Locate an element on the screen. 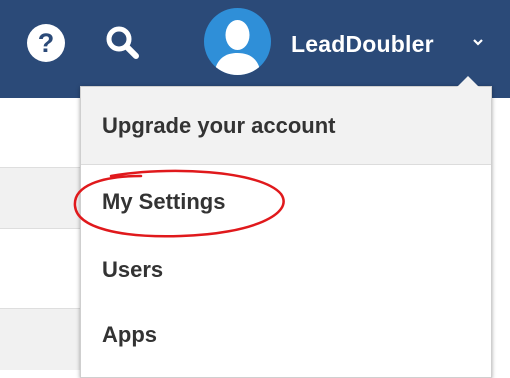  chevron-down-icon is located at coordinates (478, 42).